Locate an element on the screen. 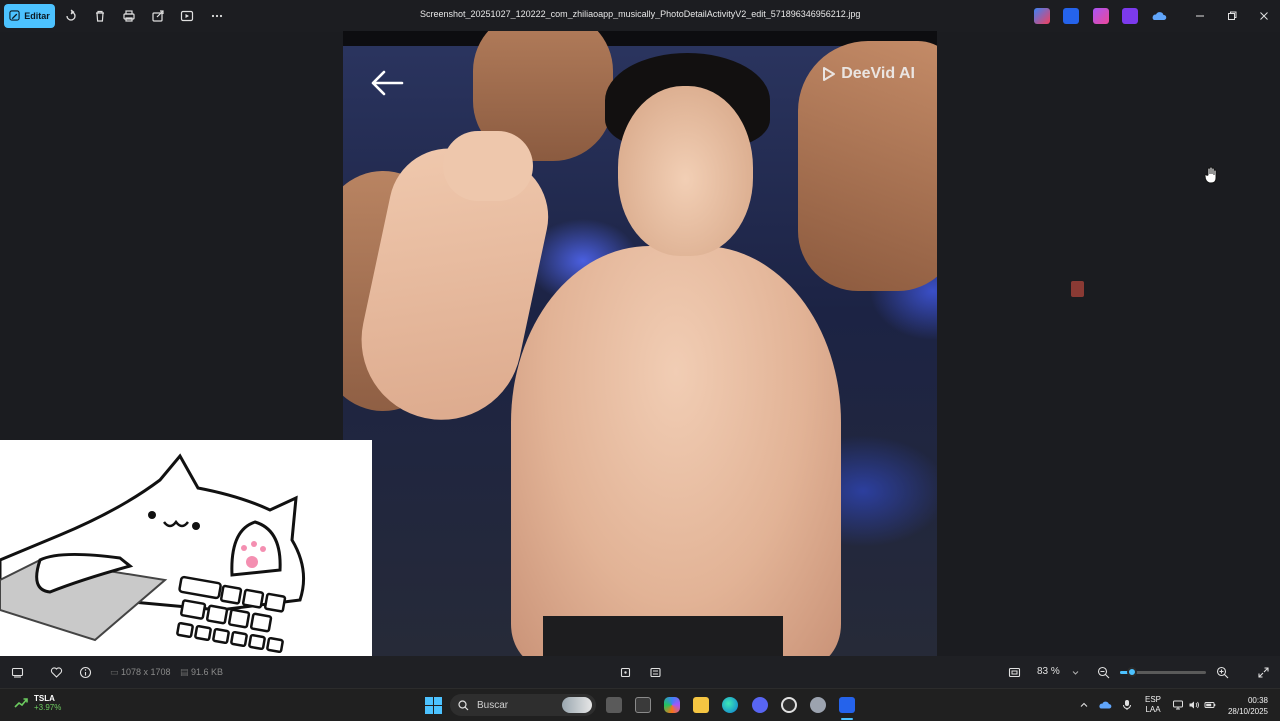  rotate-icon is located at coordinates (71, 15).